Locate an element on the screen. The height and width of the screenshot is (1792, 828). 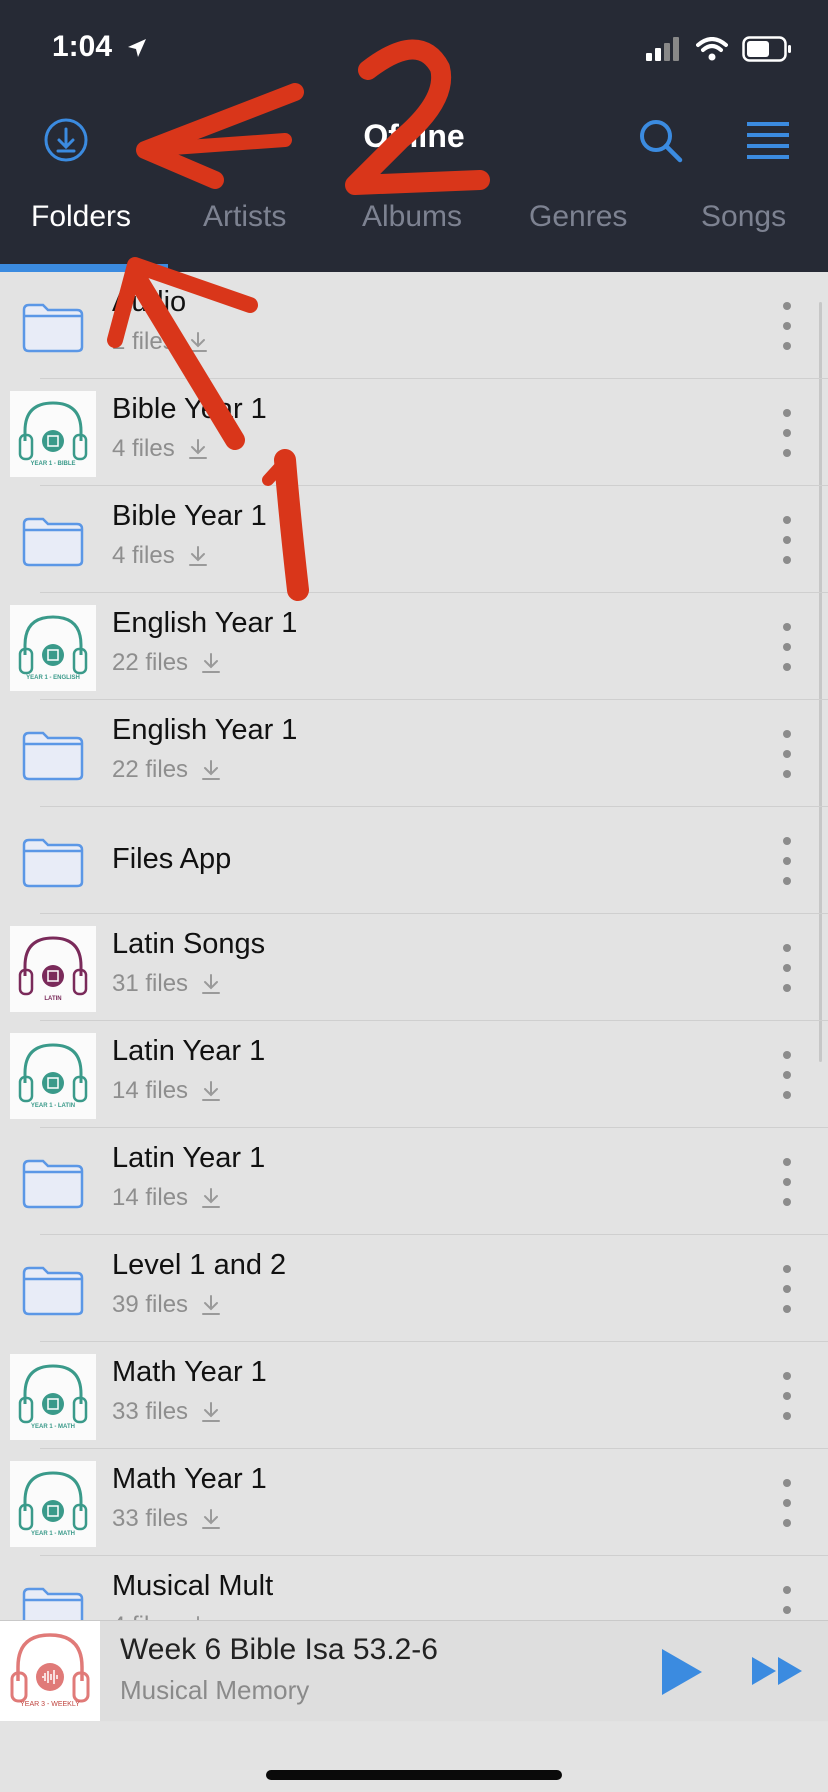
list-item: Files App is located at coordinates (414, 860).